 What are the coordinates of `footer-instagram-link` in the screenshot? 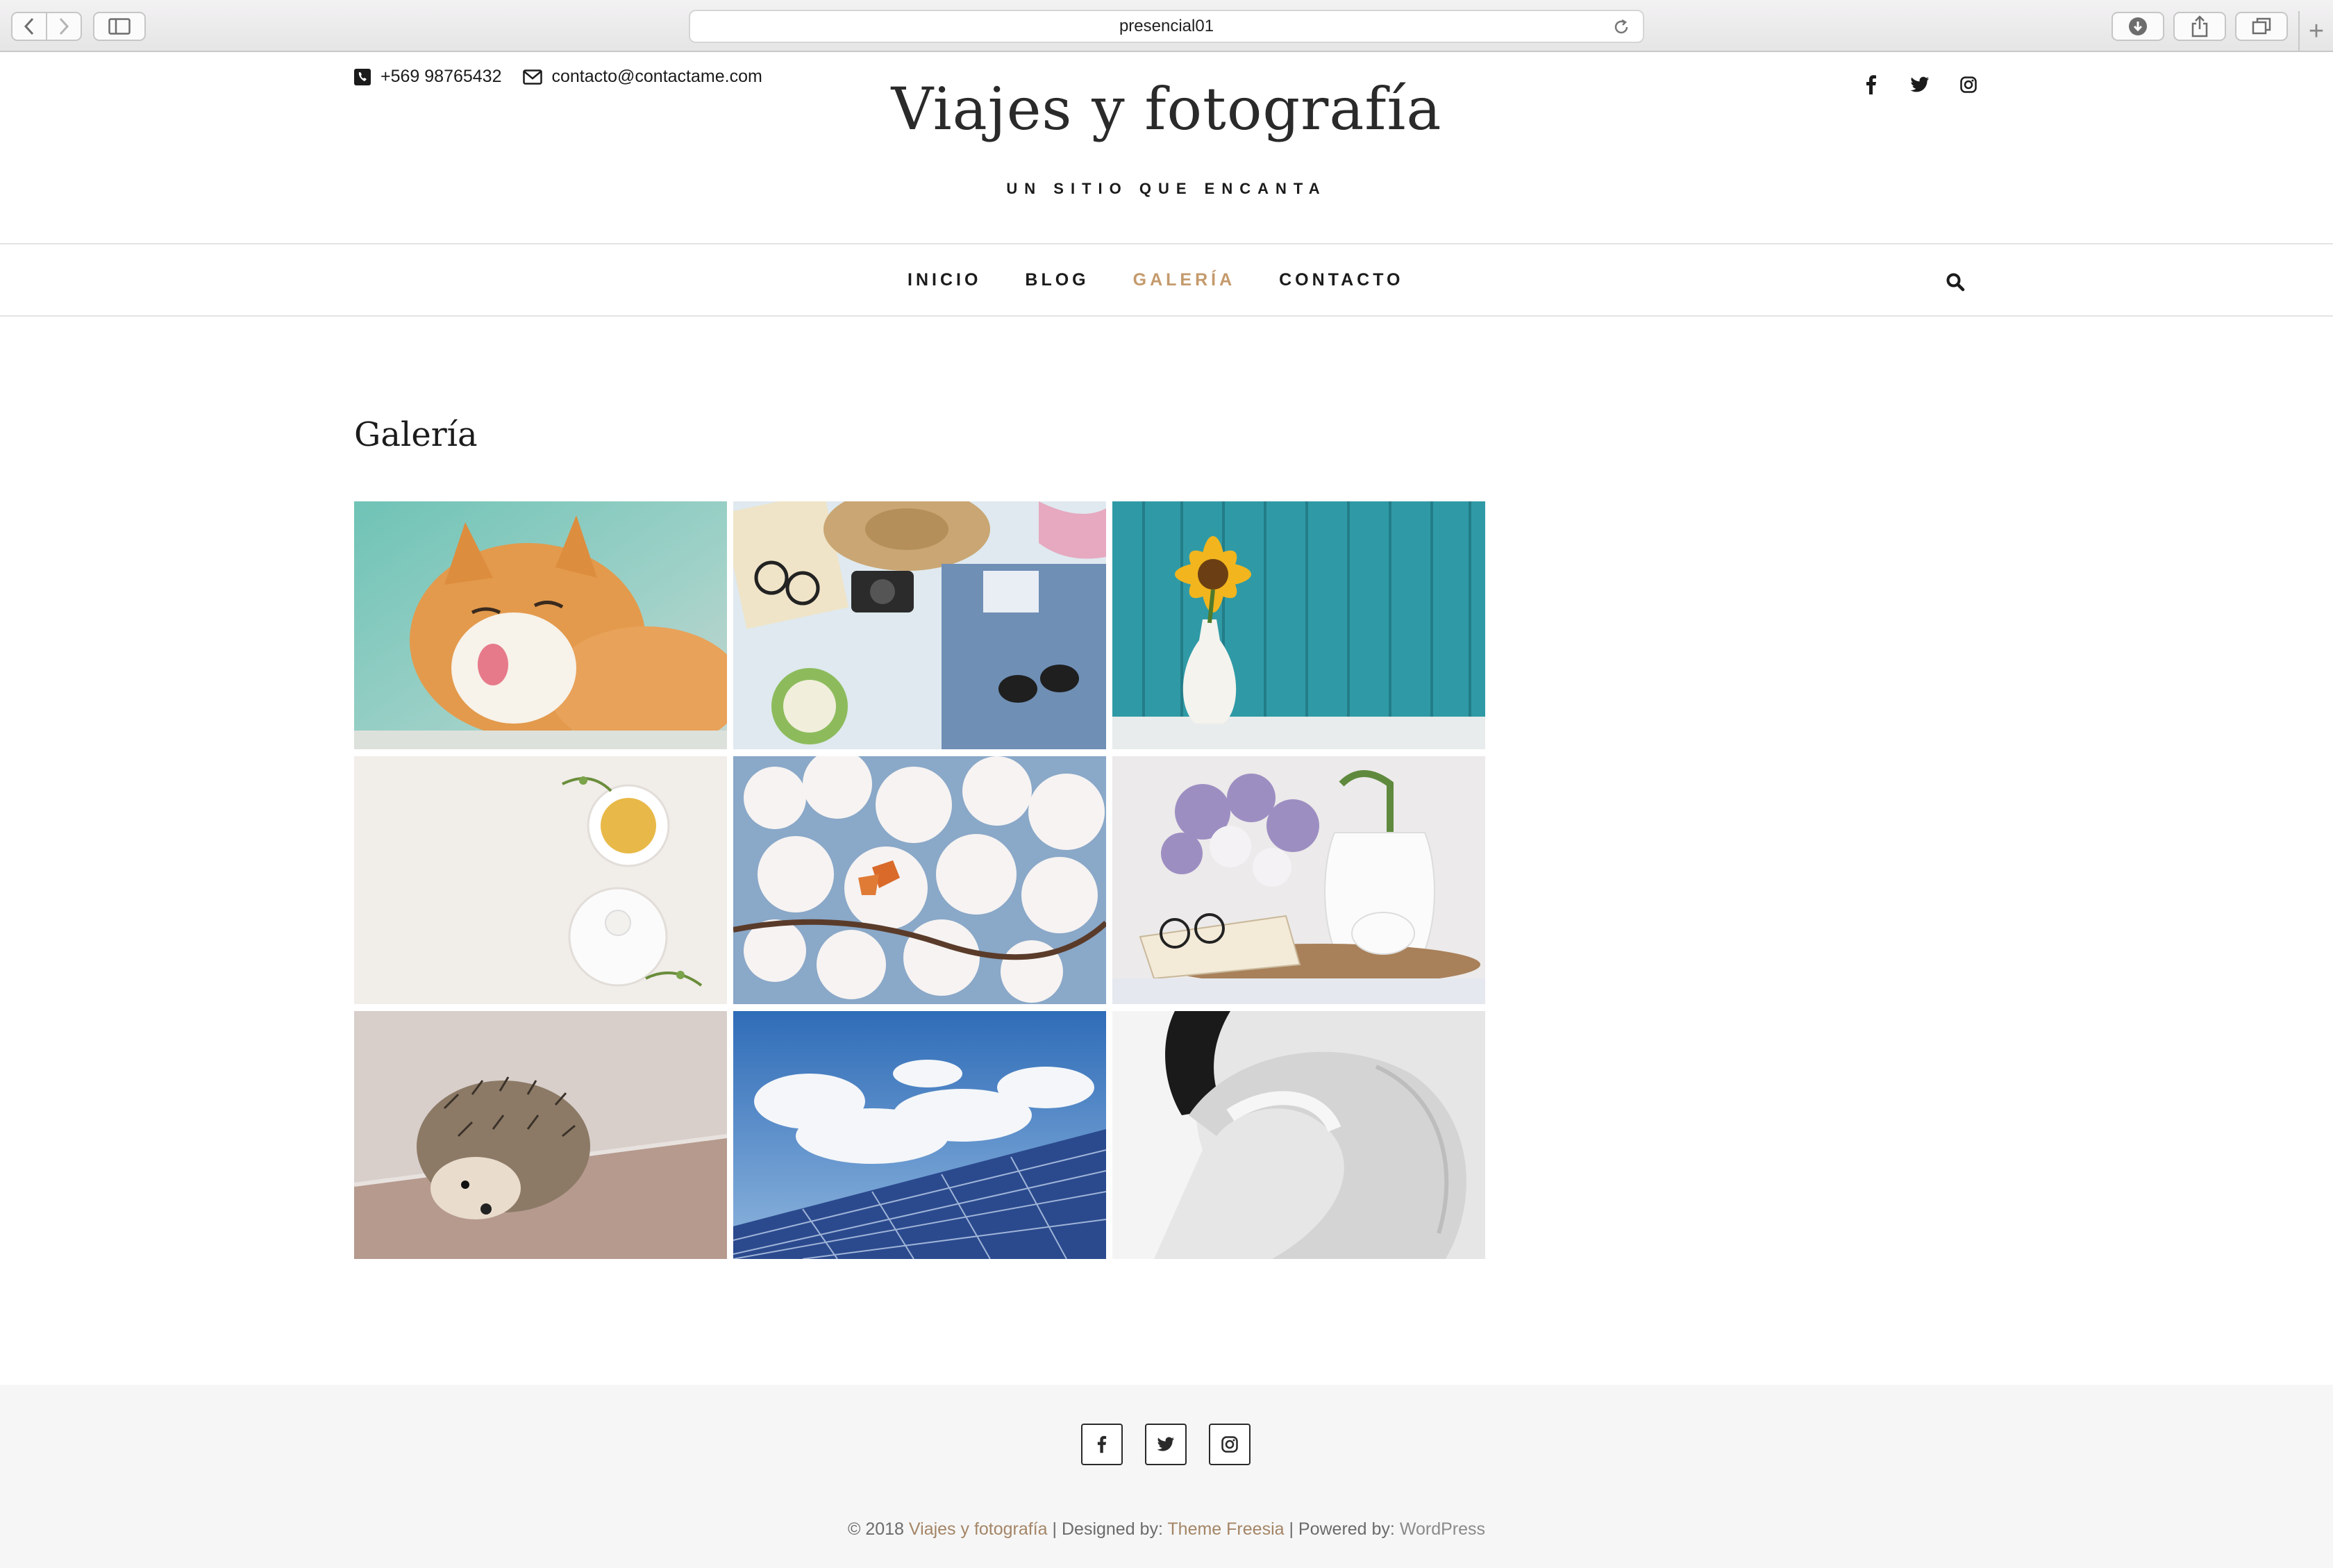 It's located at (1230, 1444).